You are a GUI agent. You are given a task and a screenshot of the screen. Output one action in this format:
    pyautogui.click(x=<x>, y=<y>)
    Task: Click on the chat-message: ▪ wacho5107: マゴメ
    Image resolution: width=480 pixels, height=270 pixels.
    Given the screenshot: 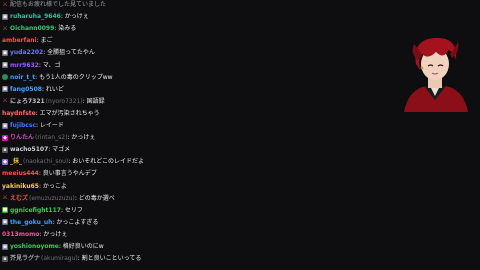 What is the action you would take?
    pyautogui.click(x=36, y=149)
    